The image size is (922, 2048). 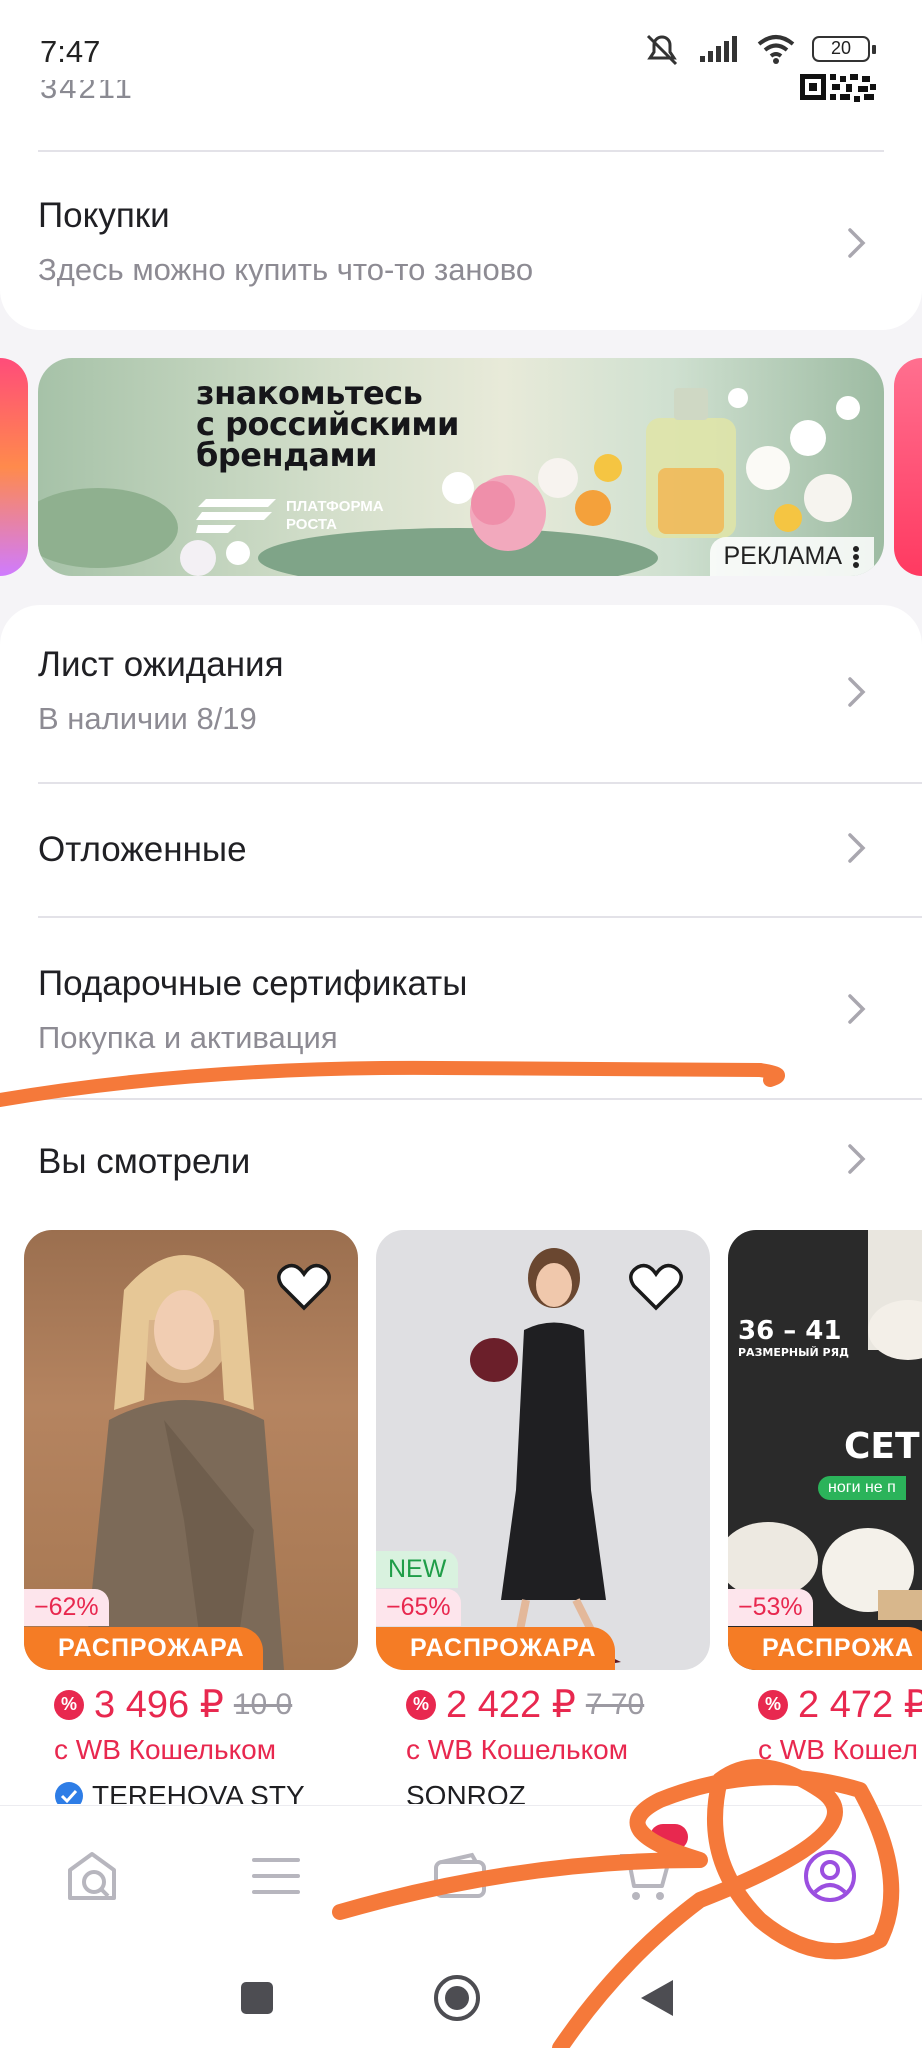 I want to click on price-value: 2 422 ₽, so click(x=511, y=1705).